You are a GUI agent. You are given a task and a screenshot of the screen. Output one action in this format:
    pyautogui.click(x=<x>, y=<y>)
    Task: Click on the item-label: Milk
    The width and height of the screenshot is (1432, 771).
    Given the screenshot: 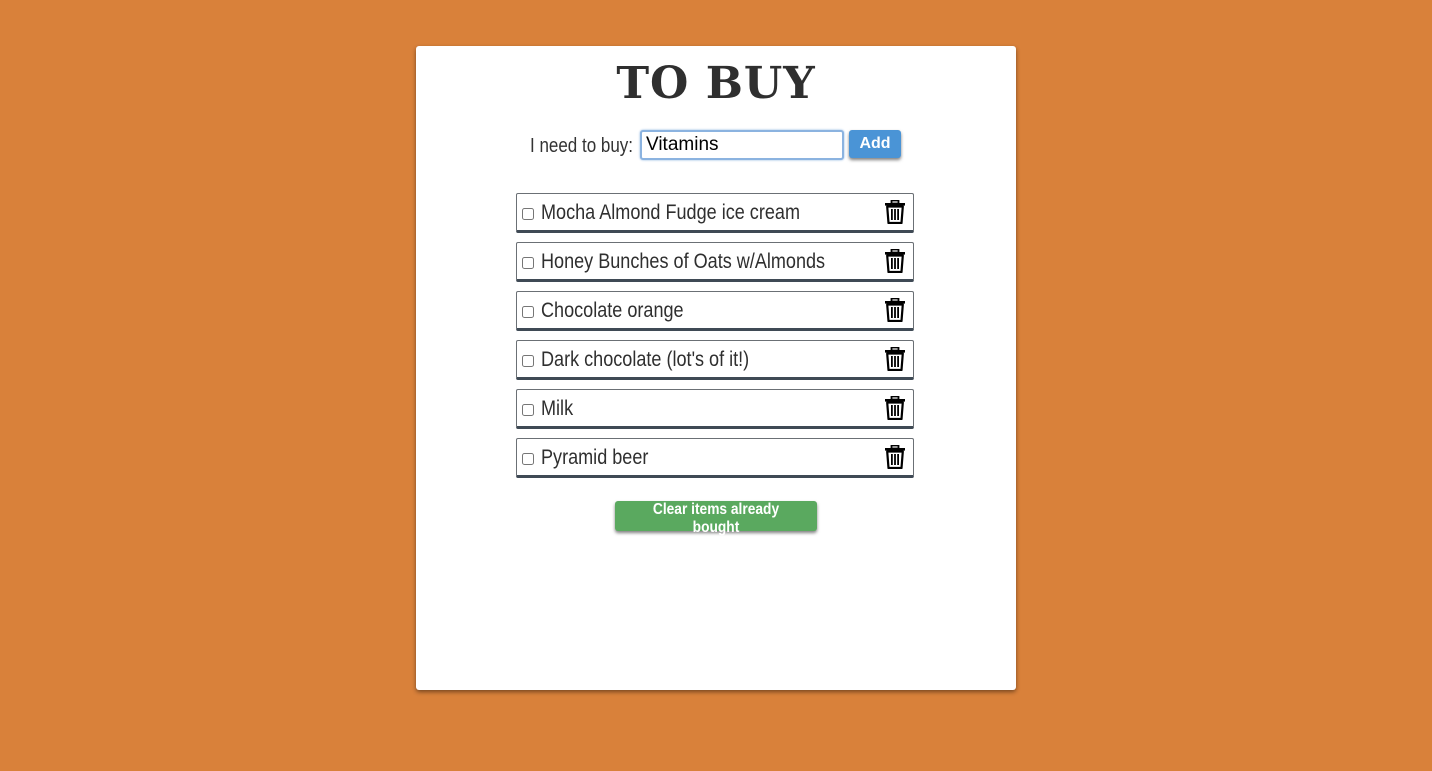 What is the action you would take?
    pyautogui.click(x=557, y=408)
    